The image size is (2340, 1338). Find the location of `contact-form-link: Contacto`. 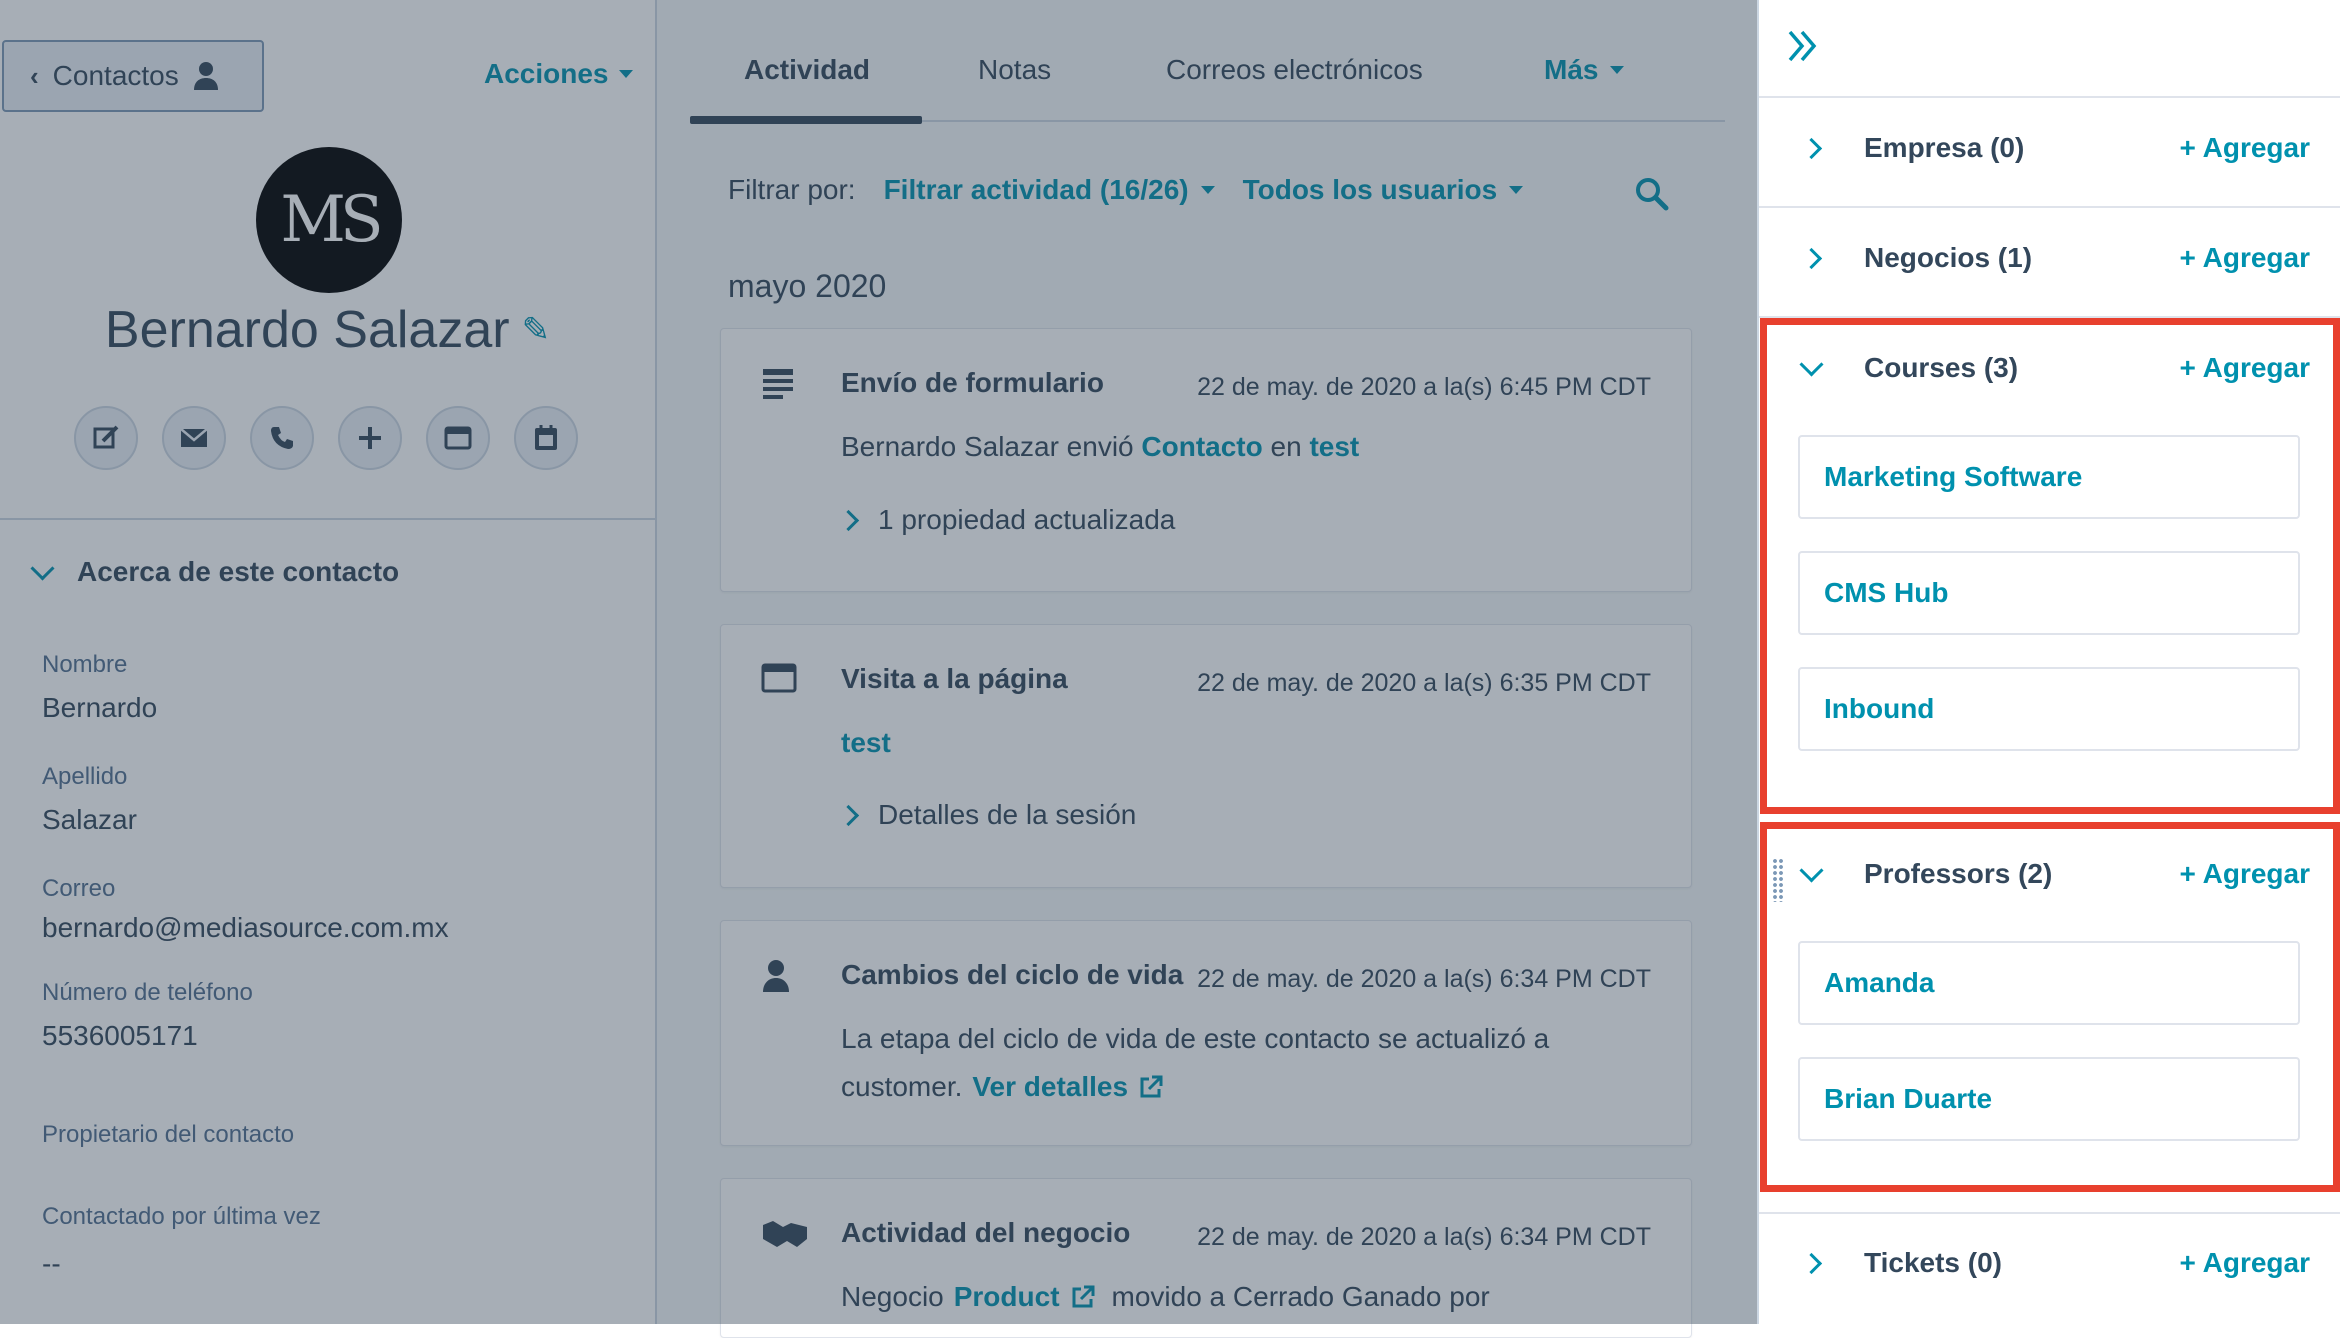

contact-form-link: Contacto is located at coordinates (1201, 446).